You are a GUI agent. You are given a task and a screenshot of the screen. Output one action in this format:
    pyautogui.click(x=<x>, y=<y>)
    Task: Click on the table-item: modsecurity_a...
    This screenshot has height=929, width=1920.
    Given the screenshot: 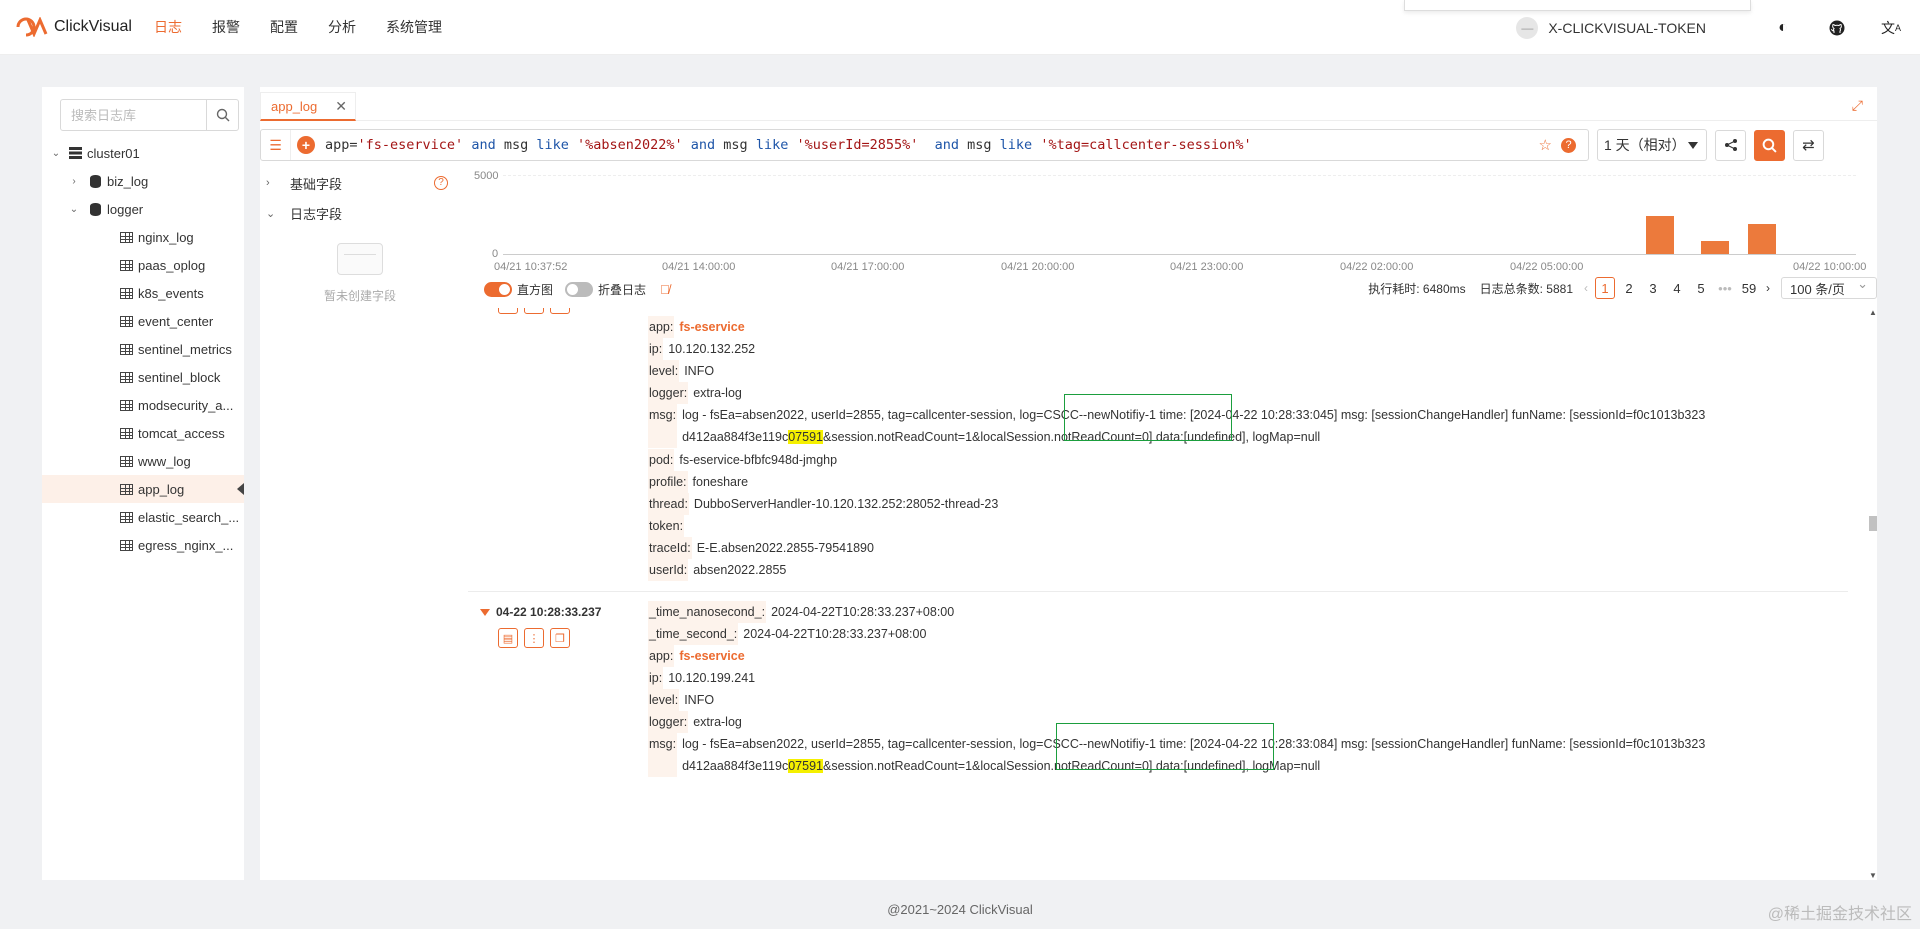 What is the action you would take?
    pyautogui.click(x=143, y=405)
    